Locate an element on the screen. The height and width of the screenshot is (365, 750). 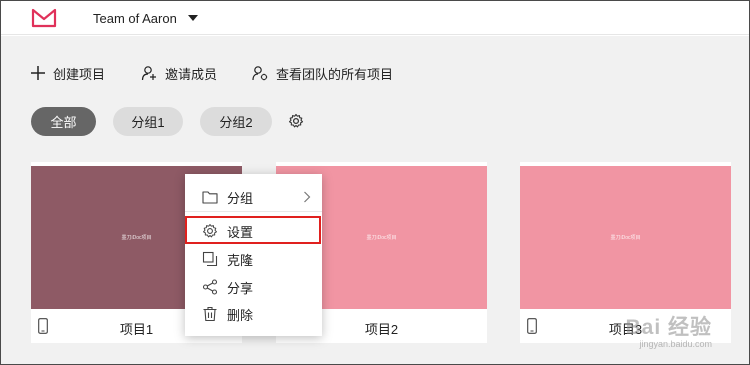
filter-group1-pill: 分组1 is located at coordinates (148, 121).